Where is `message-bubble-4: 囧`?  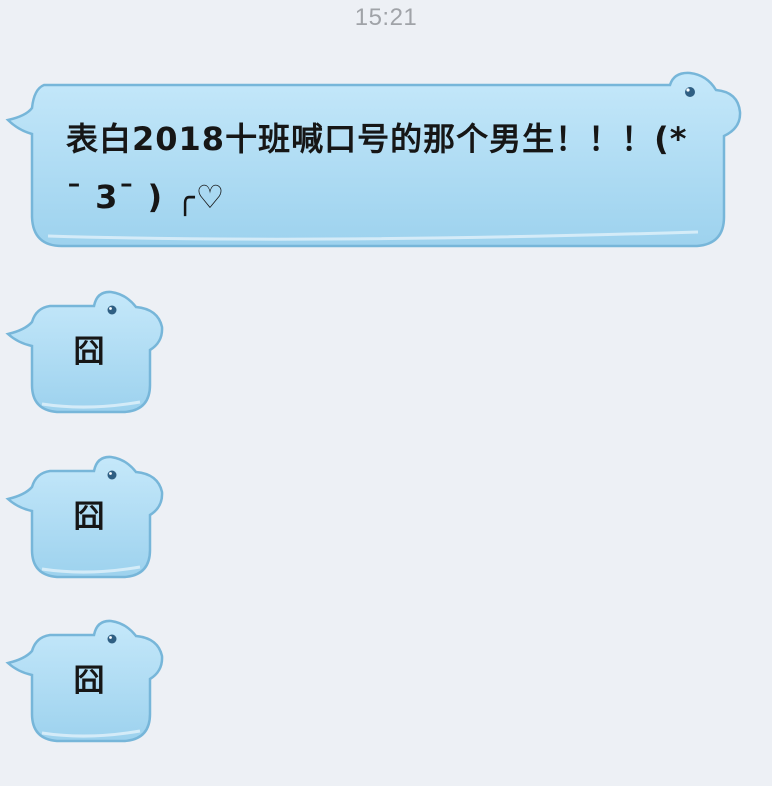 message-bubble-4: 囧 is located at coordinates (86, 682).